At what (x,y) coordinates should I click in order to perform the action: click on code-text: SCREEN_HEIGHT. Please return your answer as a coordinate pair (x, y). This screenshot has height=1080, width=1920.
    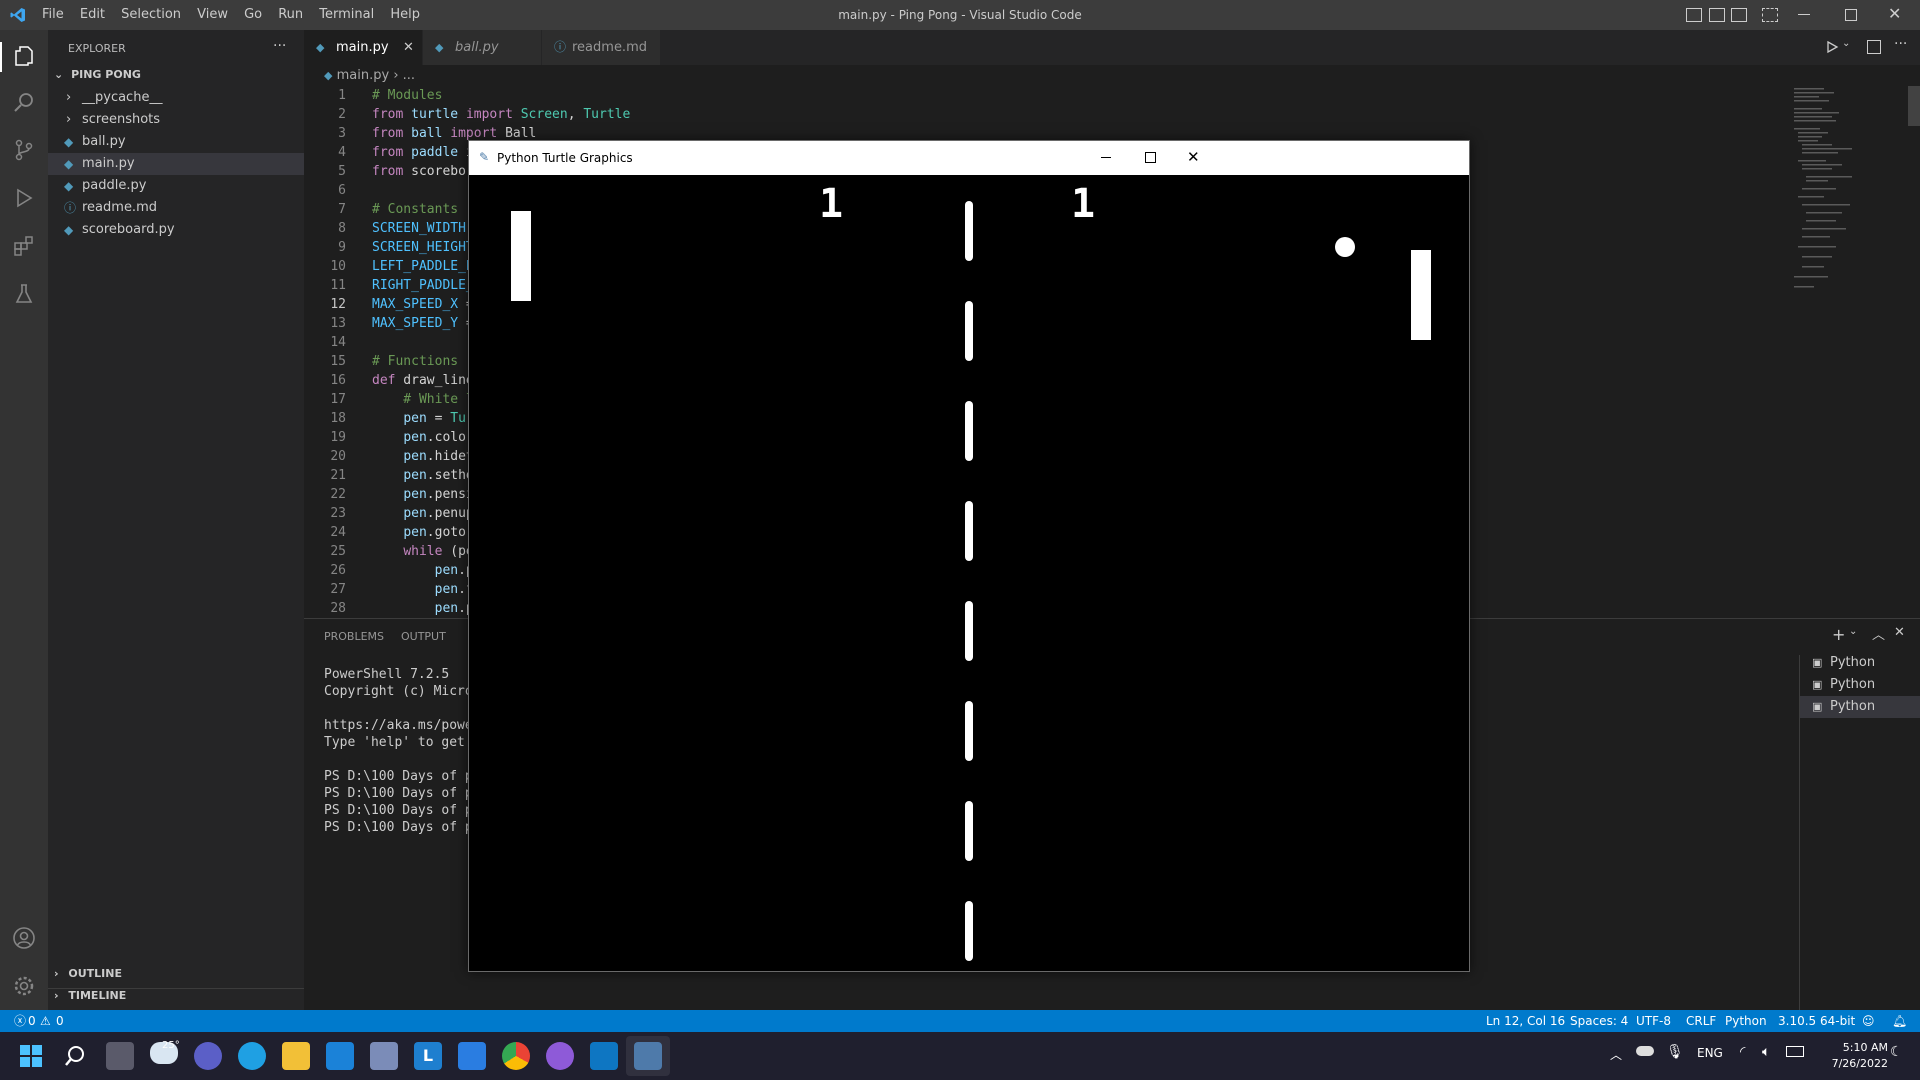
    Looking at the image, I should click on (423, 247).